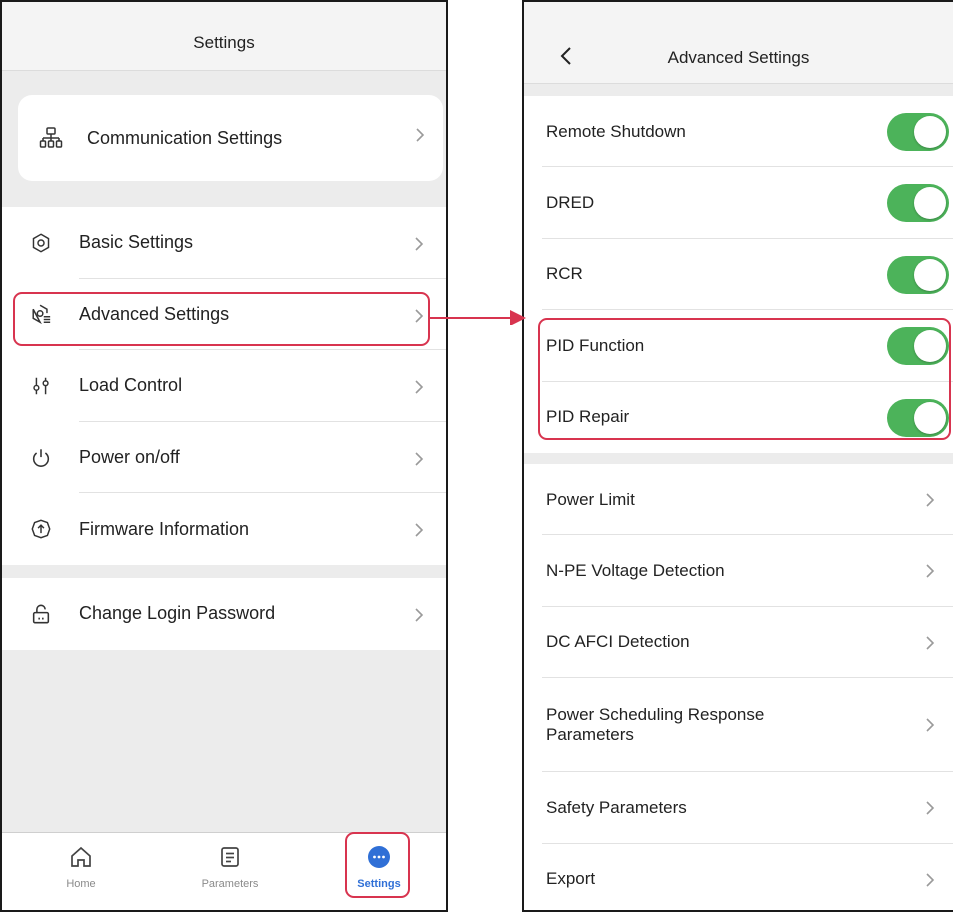 This screenshot has width=953, height=912. I want to click on page-title: Advanced Settings, so click(738, 57).